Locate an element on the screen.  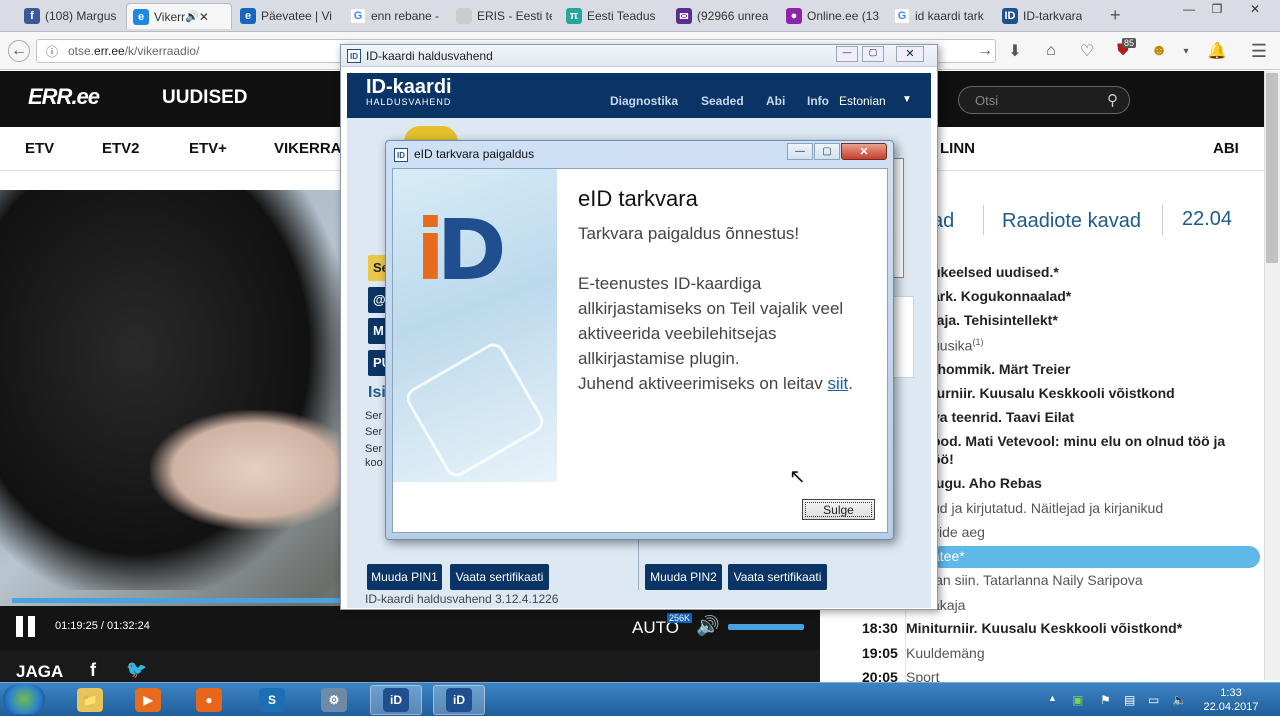
id-close-button: ✕ is located at coordinates (910, 54).